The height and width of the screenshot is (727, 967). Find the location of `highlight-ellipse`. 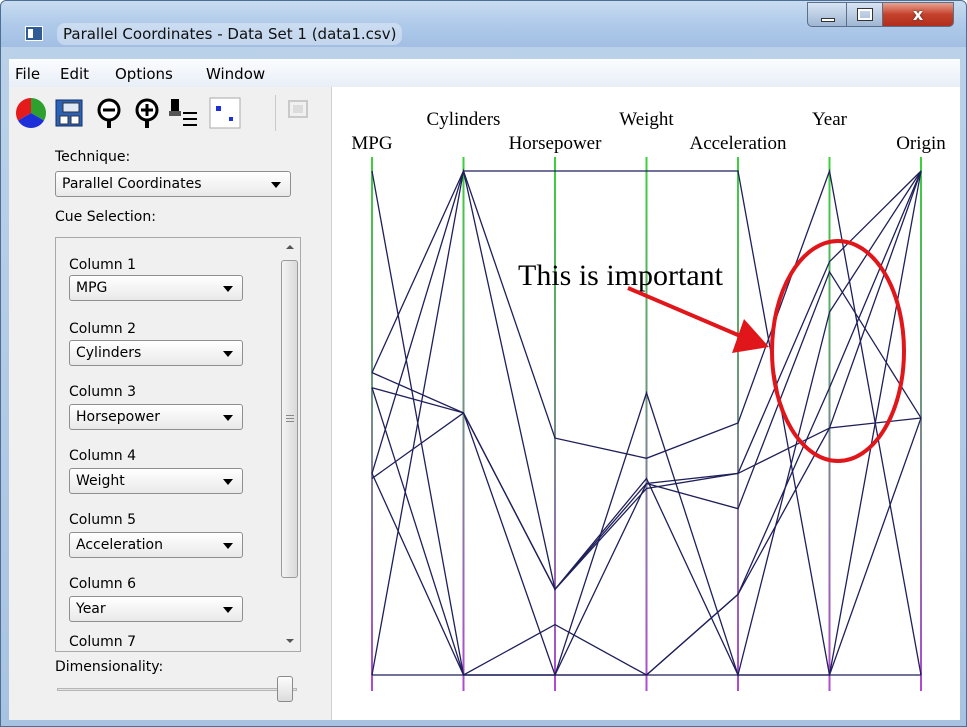

highlight-ellipse is located at coordinates (838, 351).